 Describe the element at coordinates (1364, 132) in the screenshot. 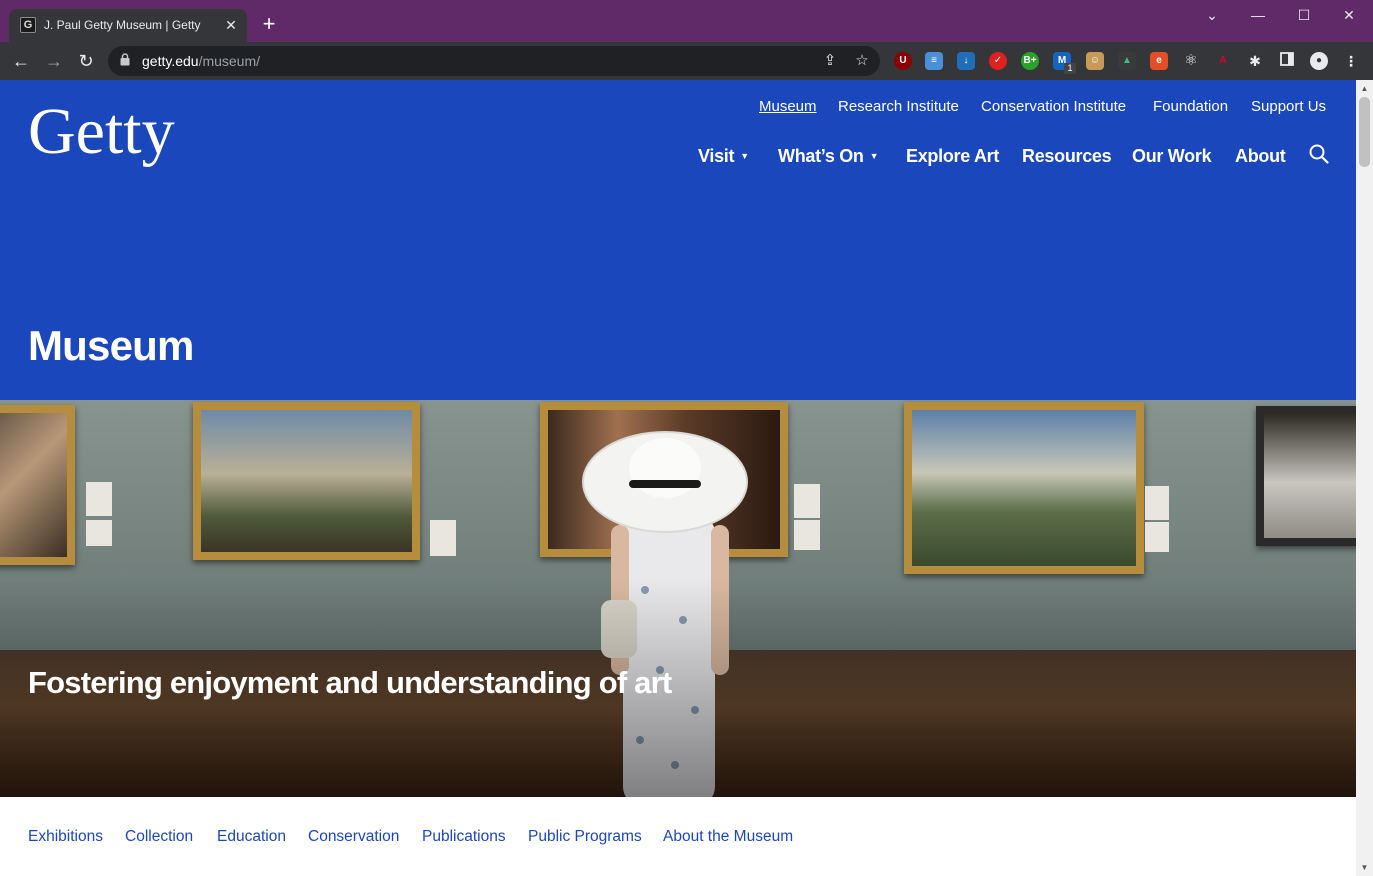

I see `scroll-thumb` at that location.